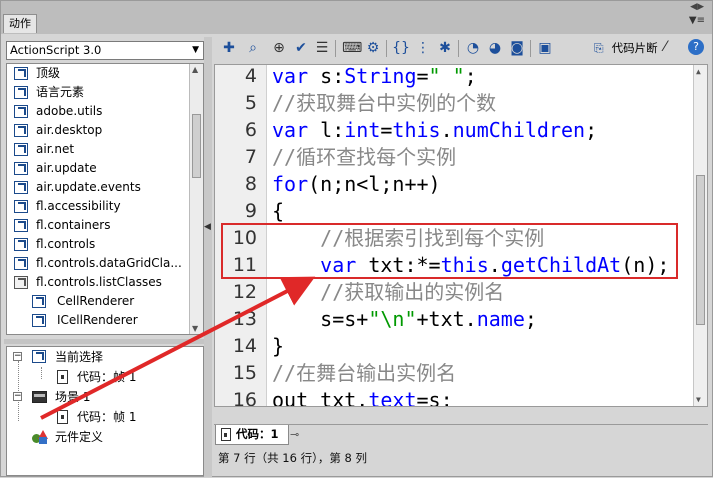 The image size is (713, 478). I want to click on nav-item-scene: − 场景 1, so click(105, 397).